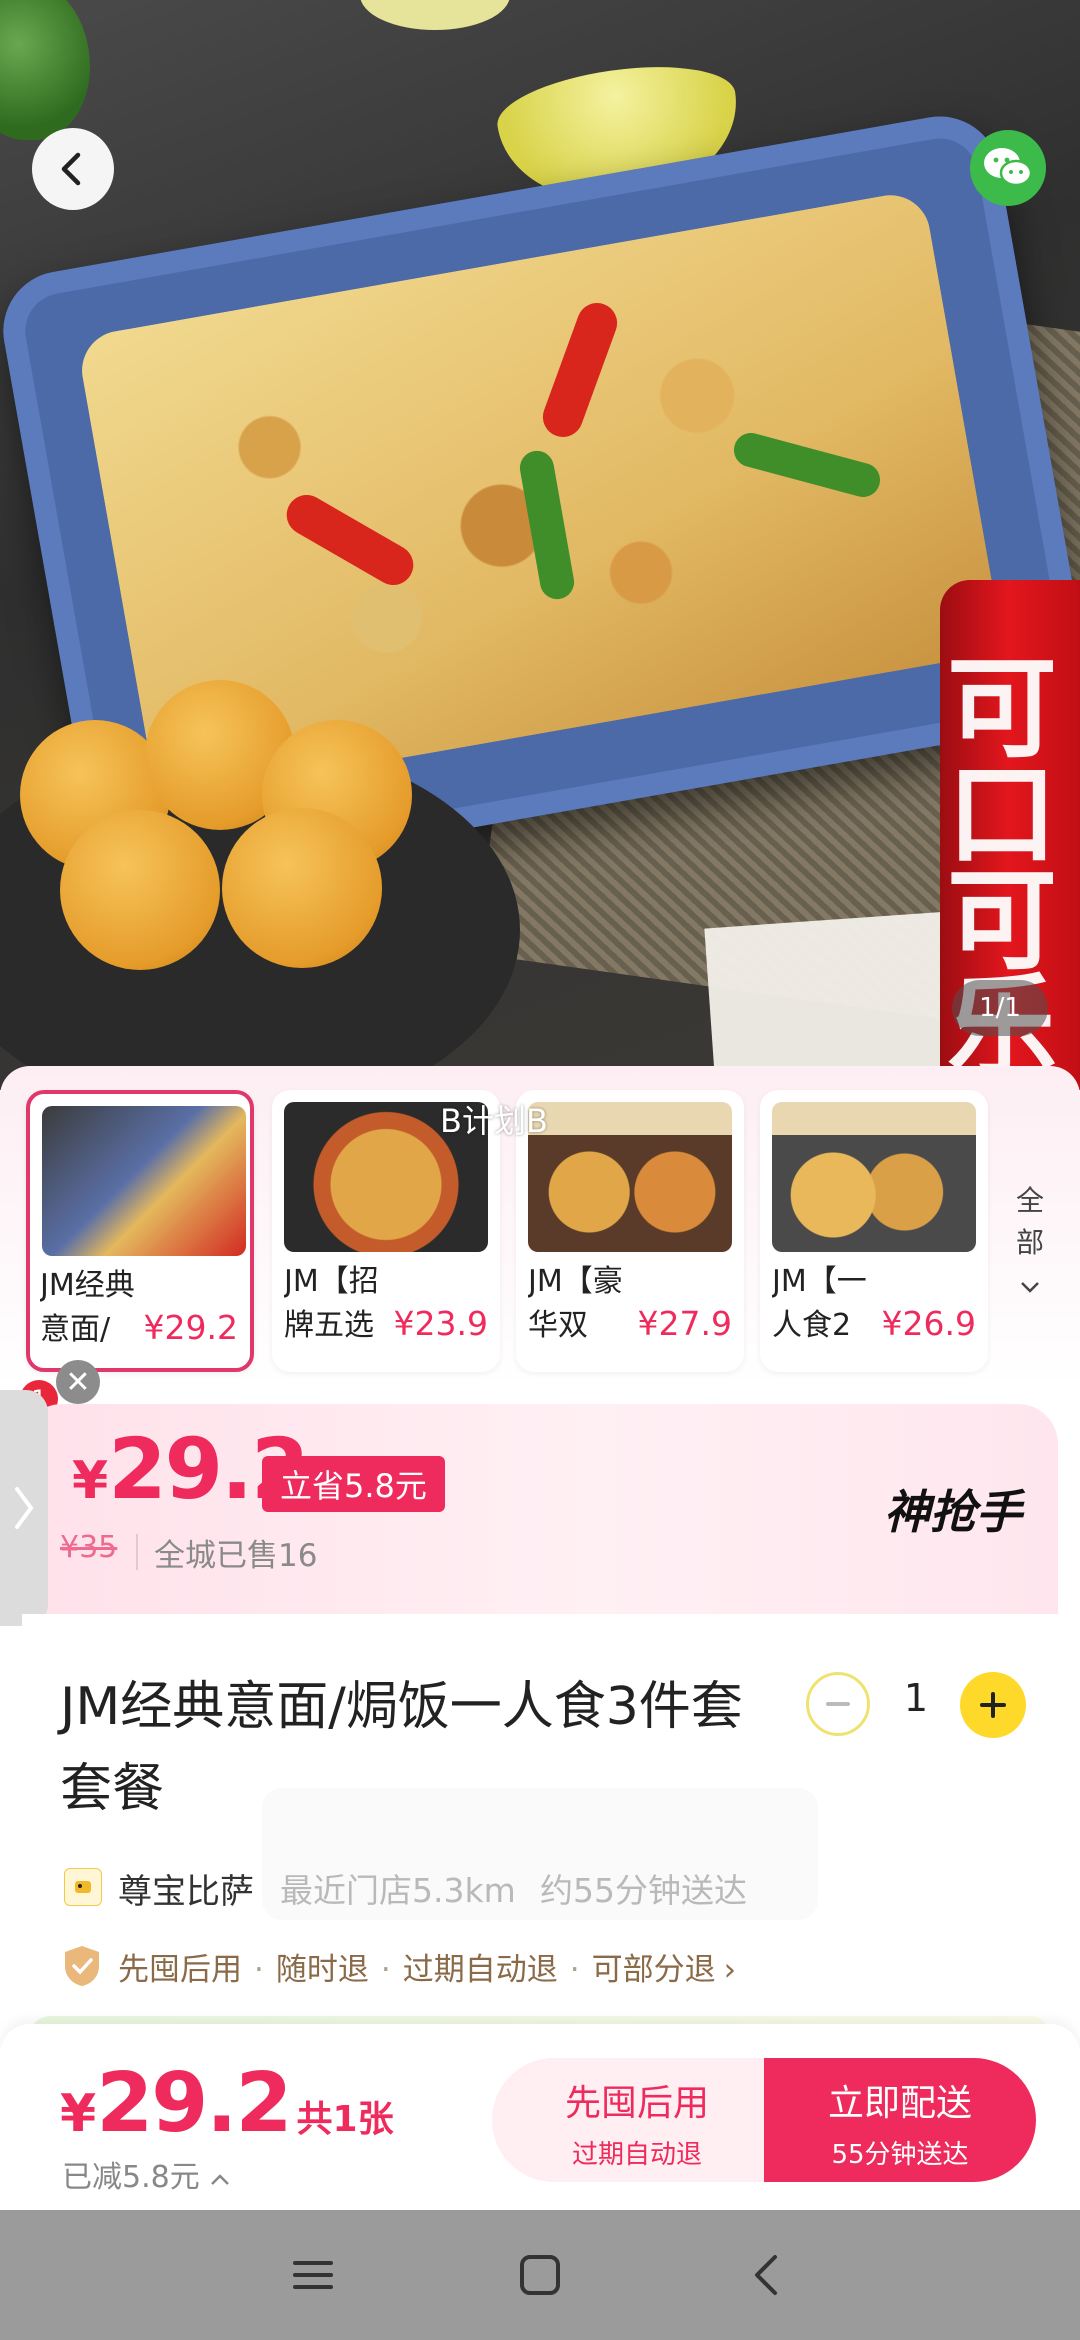 The image size is (1080, 2340). Describe the element at coordinates (220, 2179) in the screenshot. I see `chevron-up-icon` at that location.